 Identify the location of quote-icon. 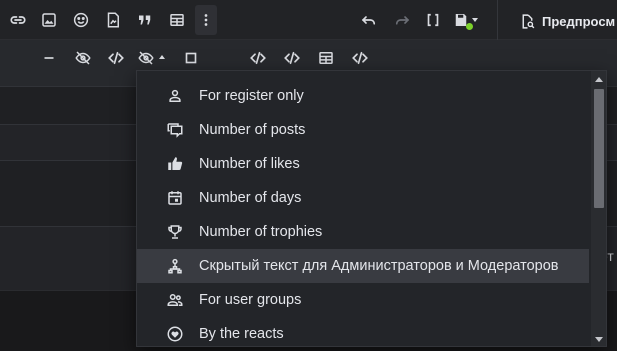
(145, 20).